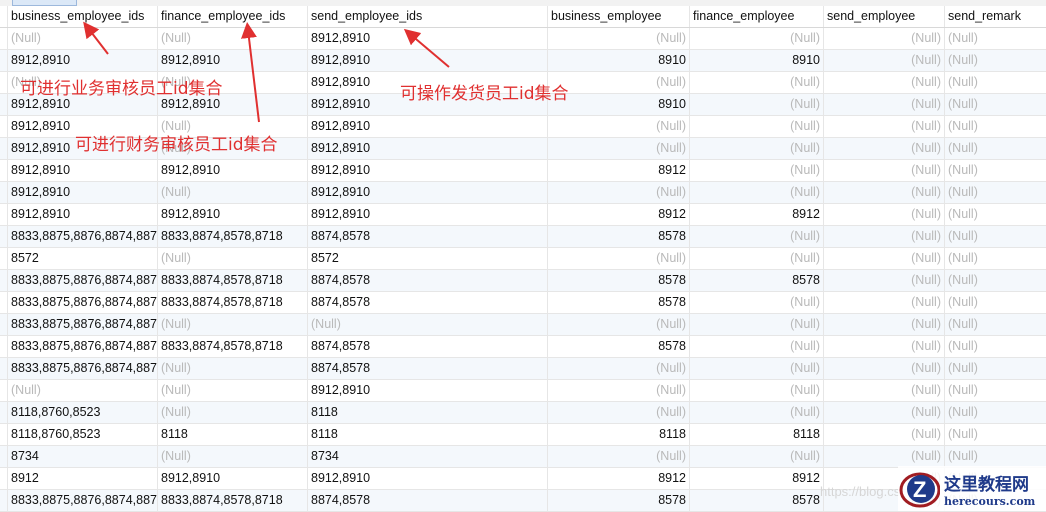 This screenshot has height=512, width=1046. What do you see at coordinates (96, 38) in the screenshot?
I see `arrow-business` at bounding box center [96, 38].